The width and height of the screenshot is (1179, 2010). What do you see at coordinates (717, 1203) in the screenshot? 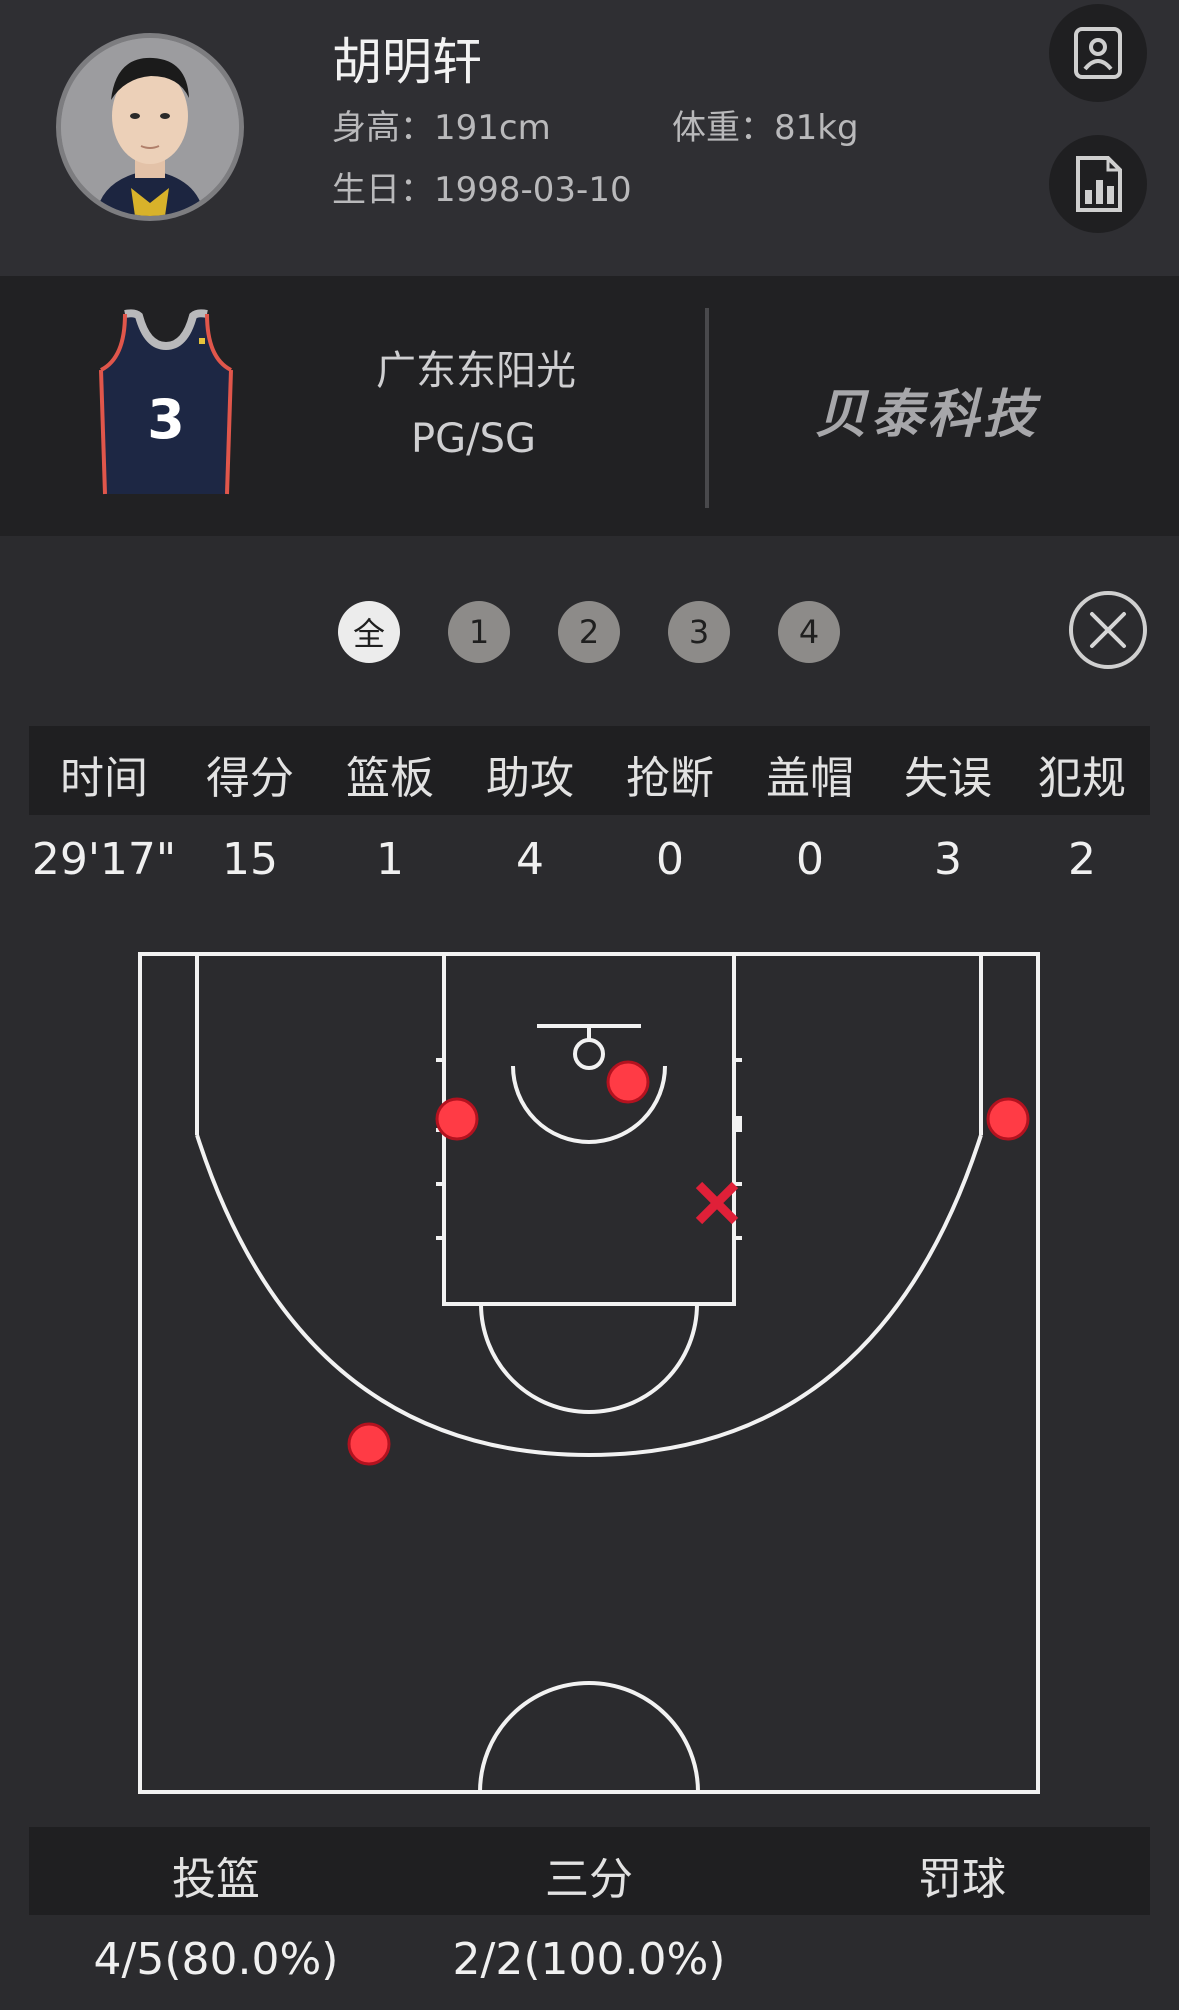
I see `missed-shot-marker` at bounding box center [717, 1203].